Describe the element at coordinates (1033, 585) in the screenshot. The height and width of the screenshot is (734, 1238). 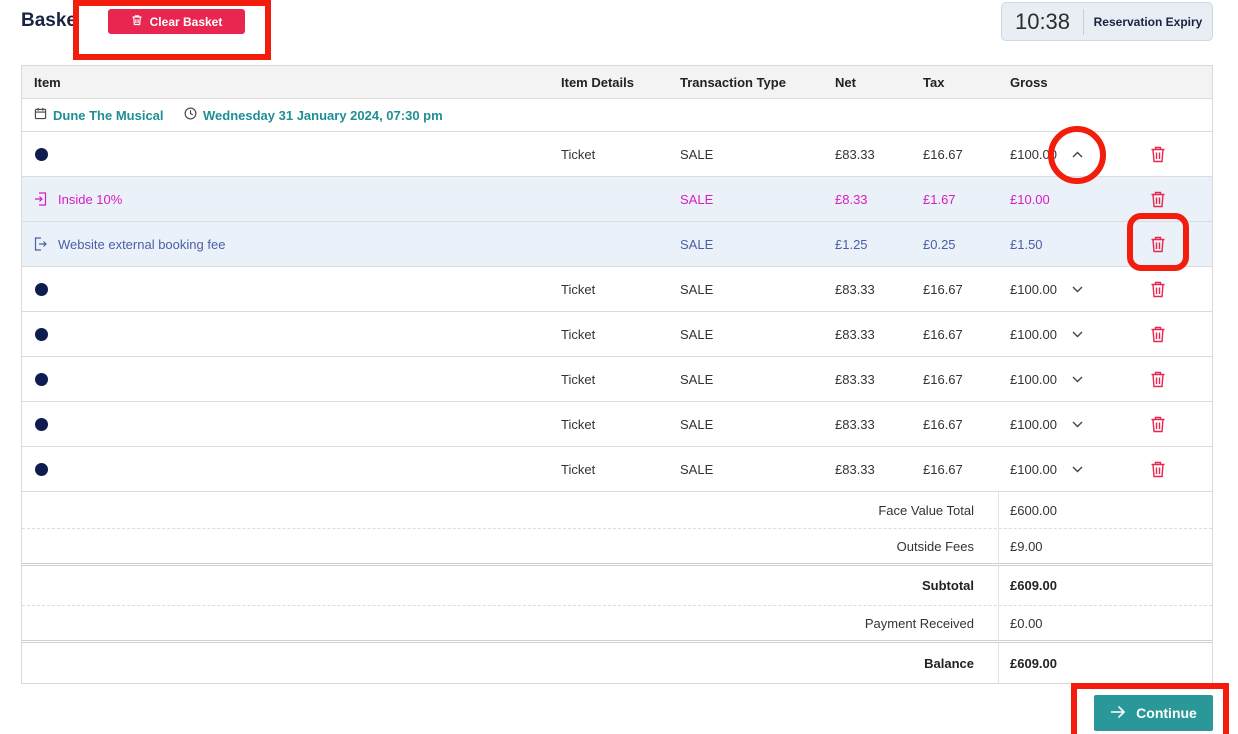
I see `subtotal: £609.00` at that location.